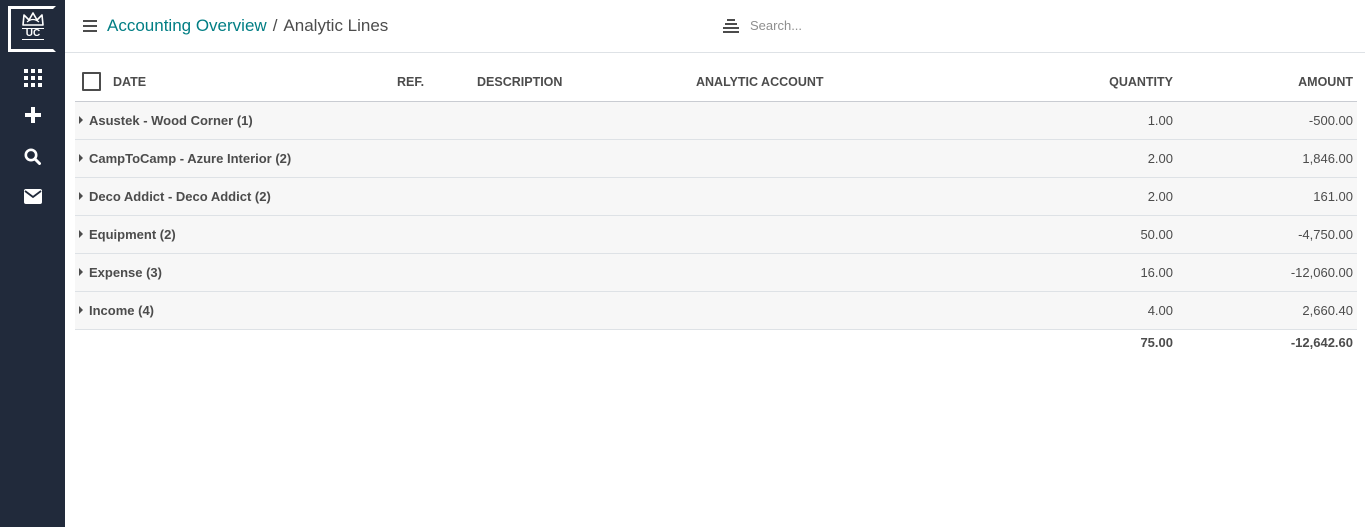 Image resolution: width=1365 pixels, height=527 pixels. Describe the element at coordinates (190, 158) in the screenshot. I see `group-label: CampToCamp - Azure Interior (2)` at that location.